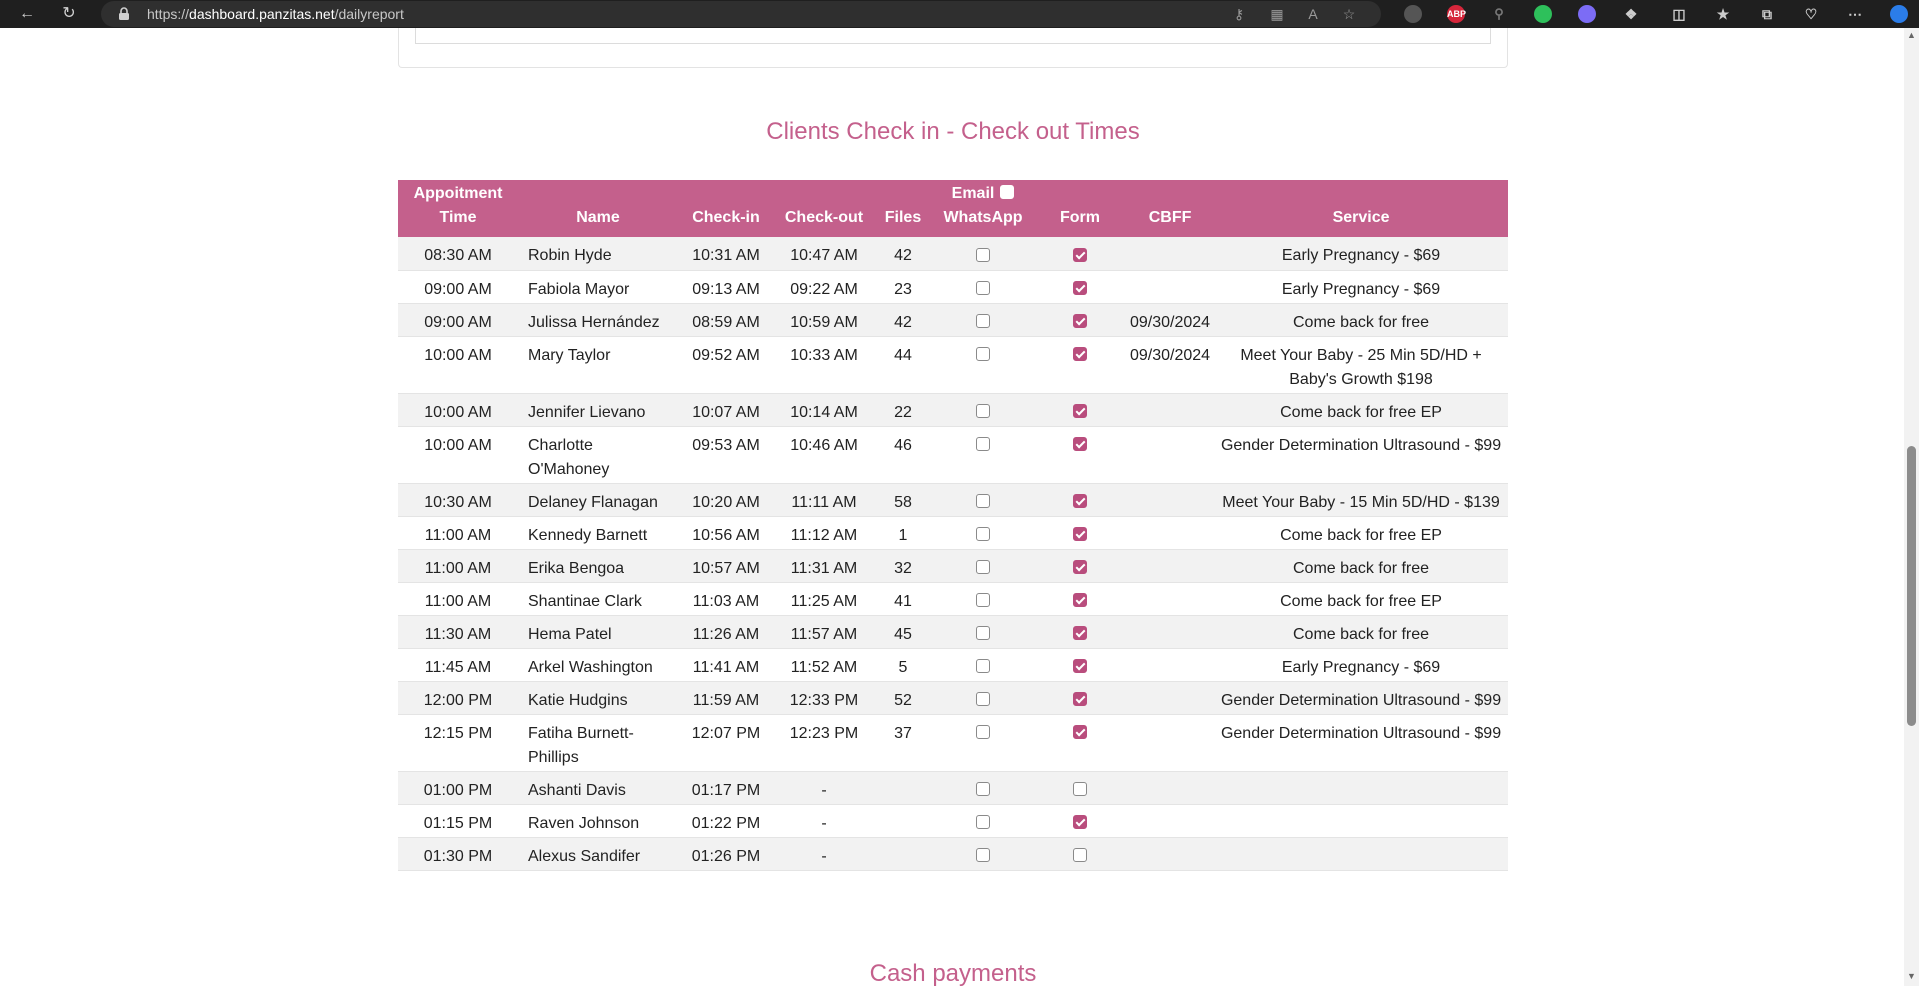  Describe the element at coordinates (1543, 14) in the screenshot. I see `status-dot-icon` at that location.